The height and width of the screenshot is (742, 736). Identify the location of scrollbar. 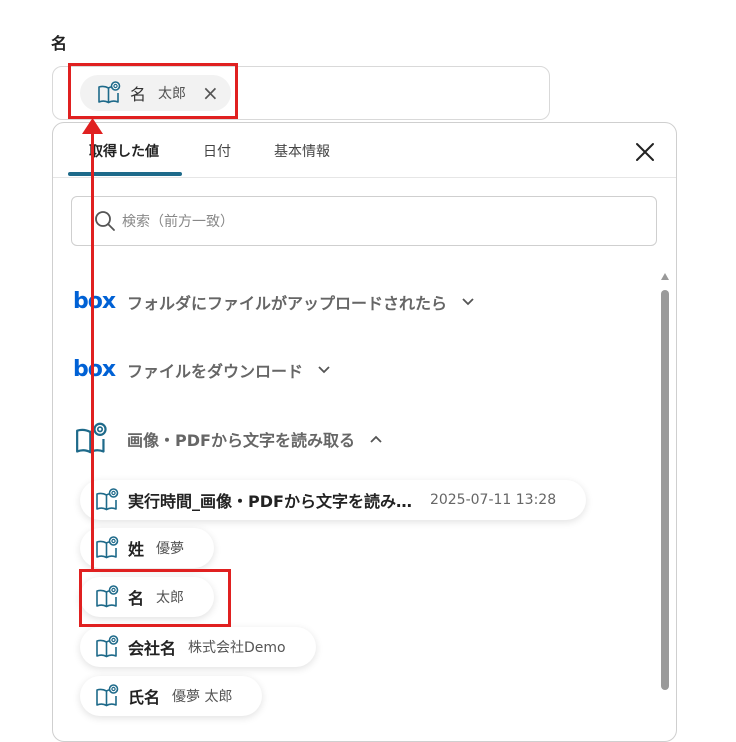
(665, 507).